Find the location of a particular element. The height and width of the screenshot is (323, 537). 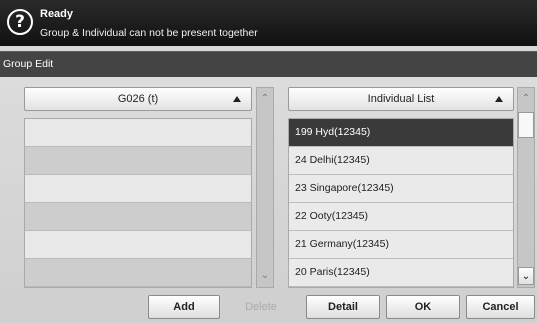

scroll-thumb is located at coordinates (526, 125).